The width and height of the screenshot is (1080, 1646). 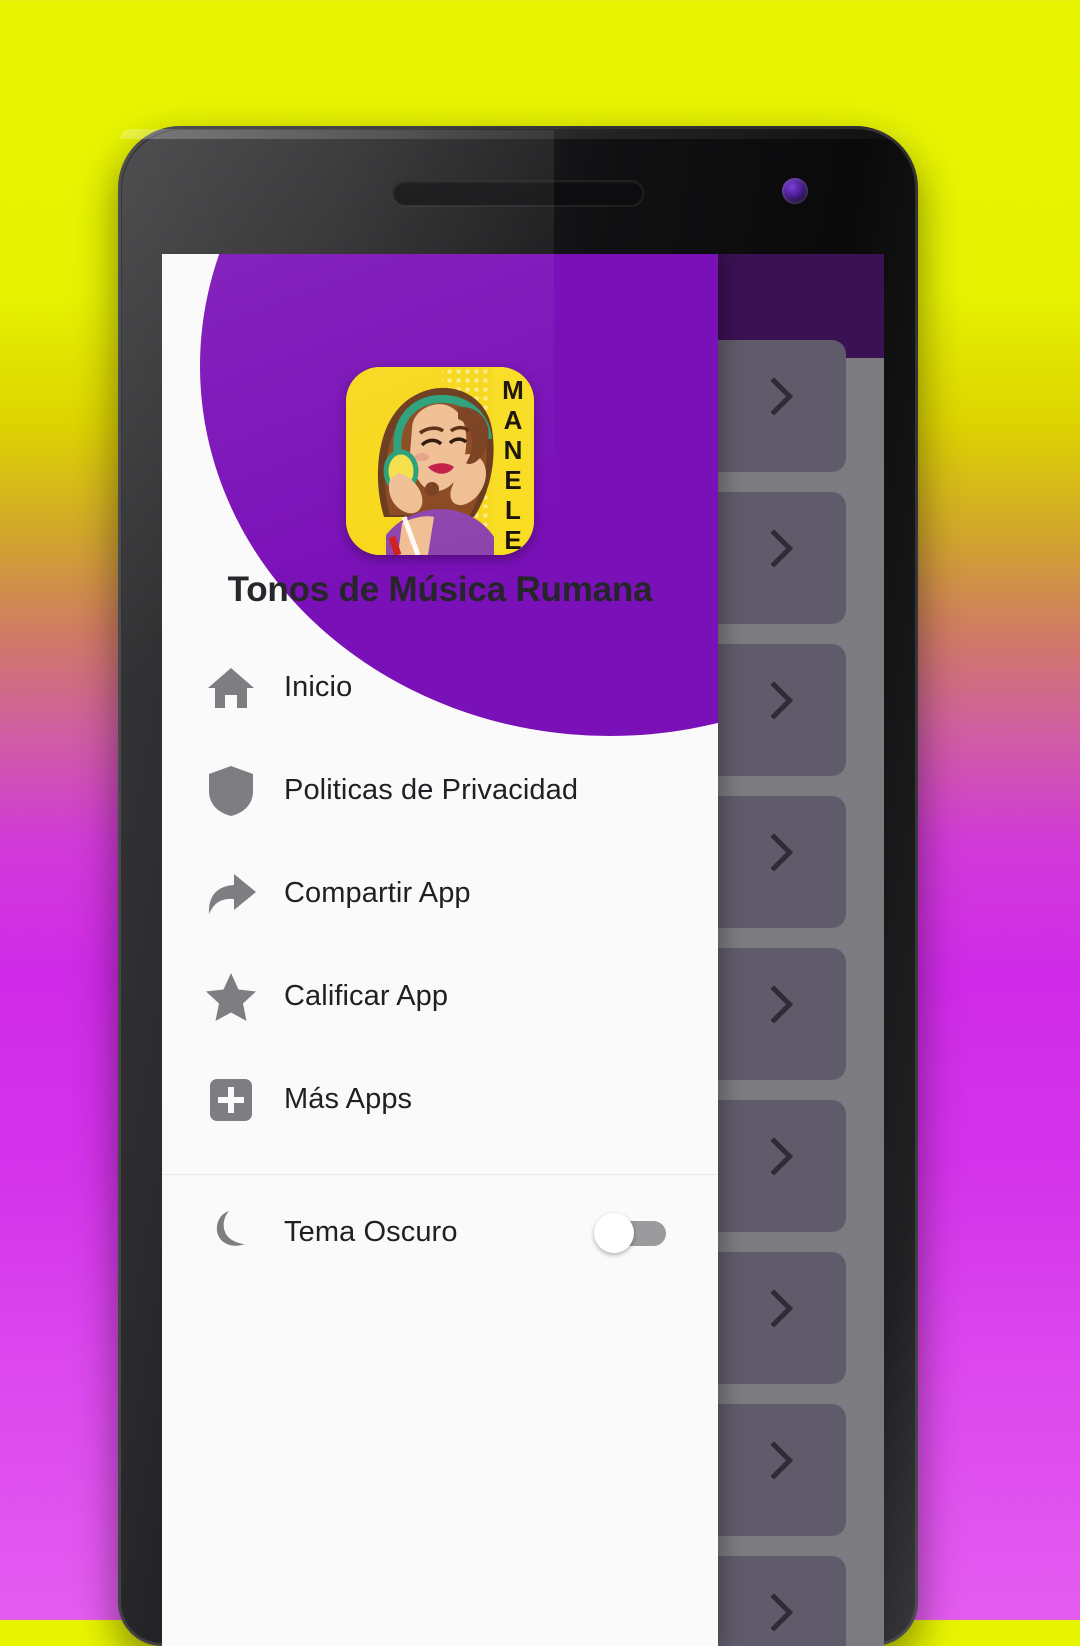 I want to click on share-icon, so click(x=231, y=894).